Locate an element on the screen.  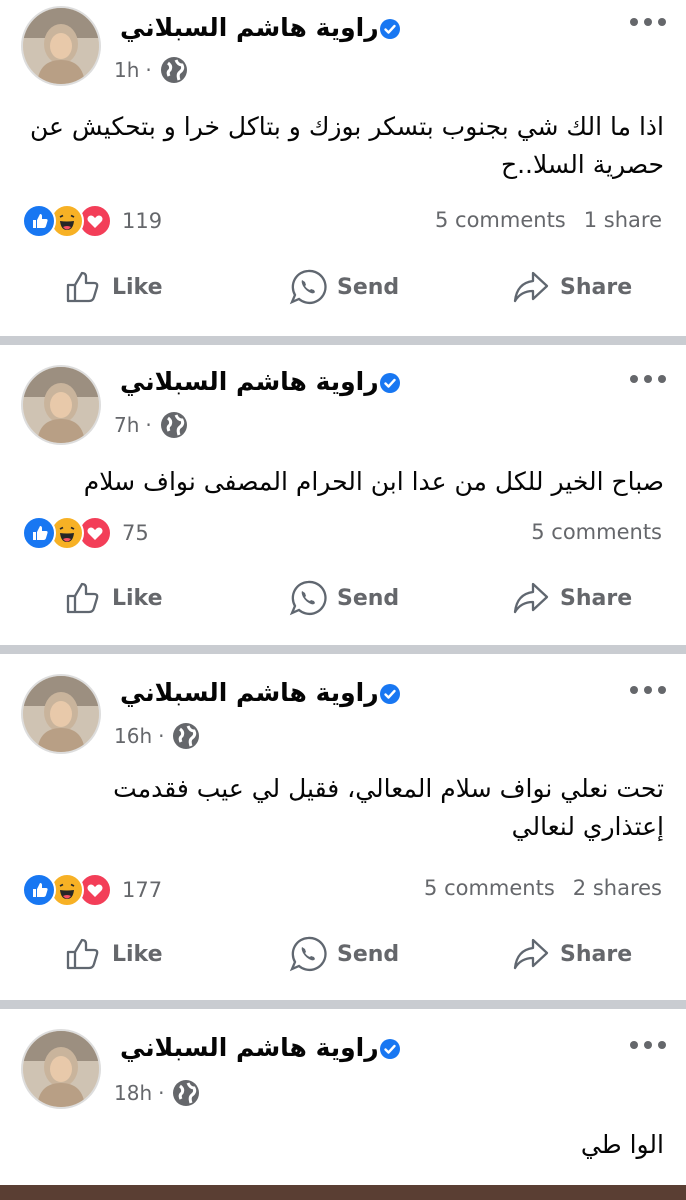
reaction-count: 119 is located at coordinates (142, 221).